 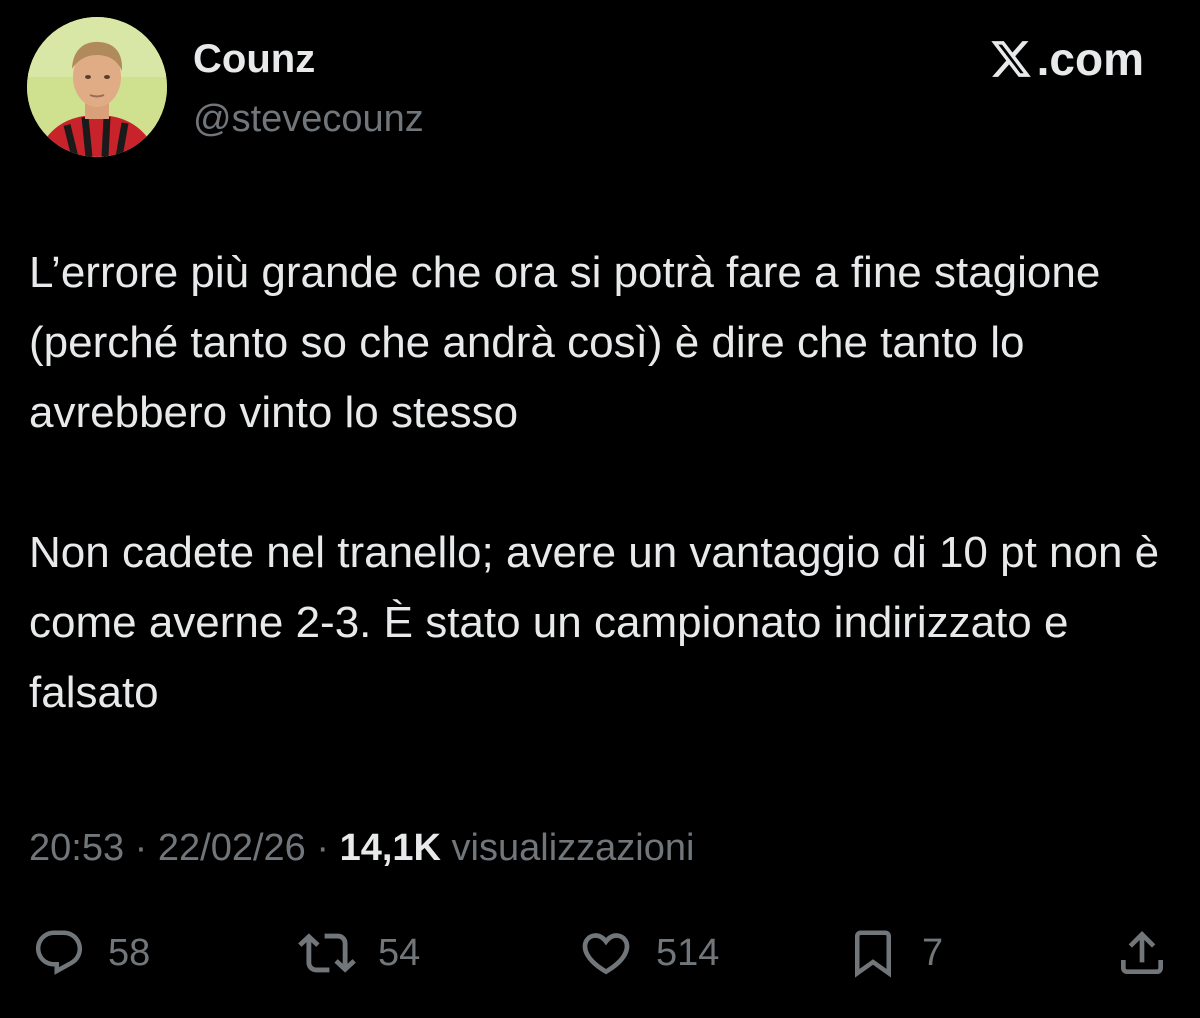 I want to click on author-display-name: Counz, so click(x=254, y=59).